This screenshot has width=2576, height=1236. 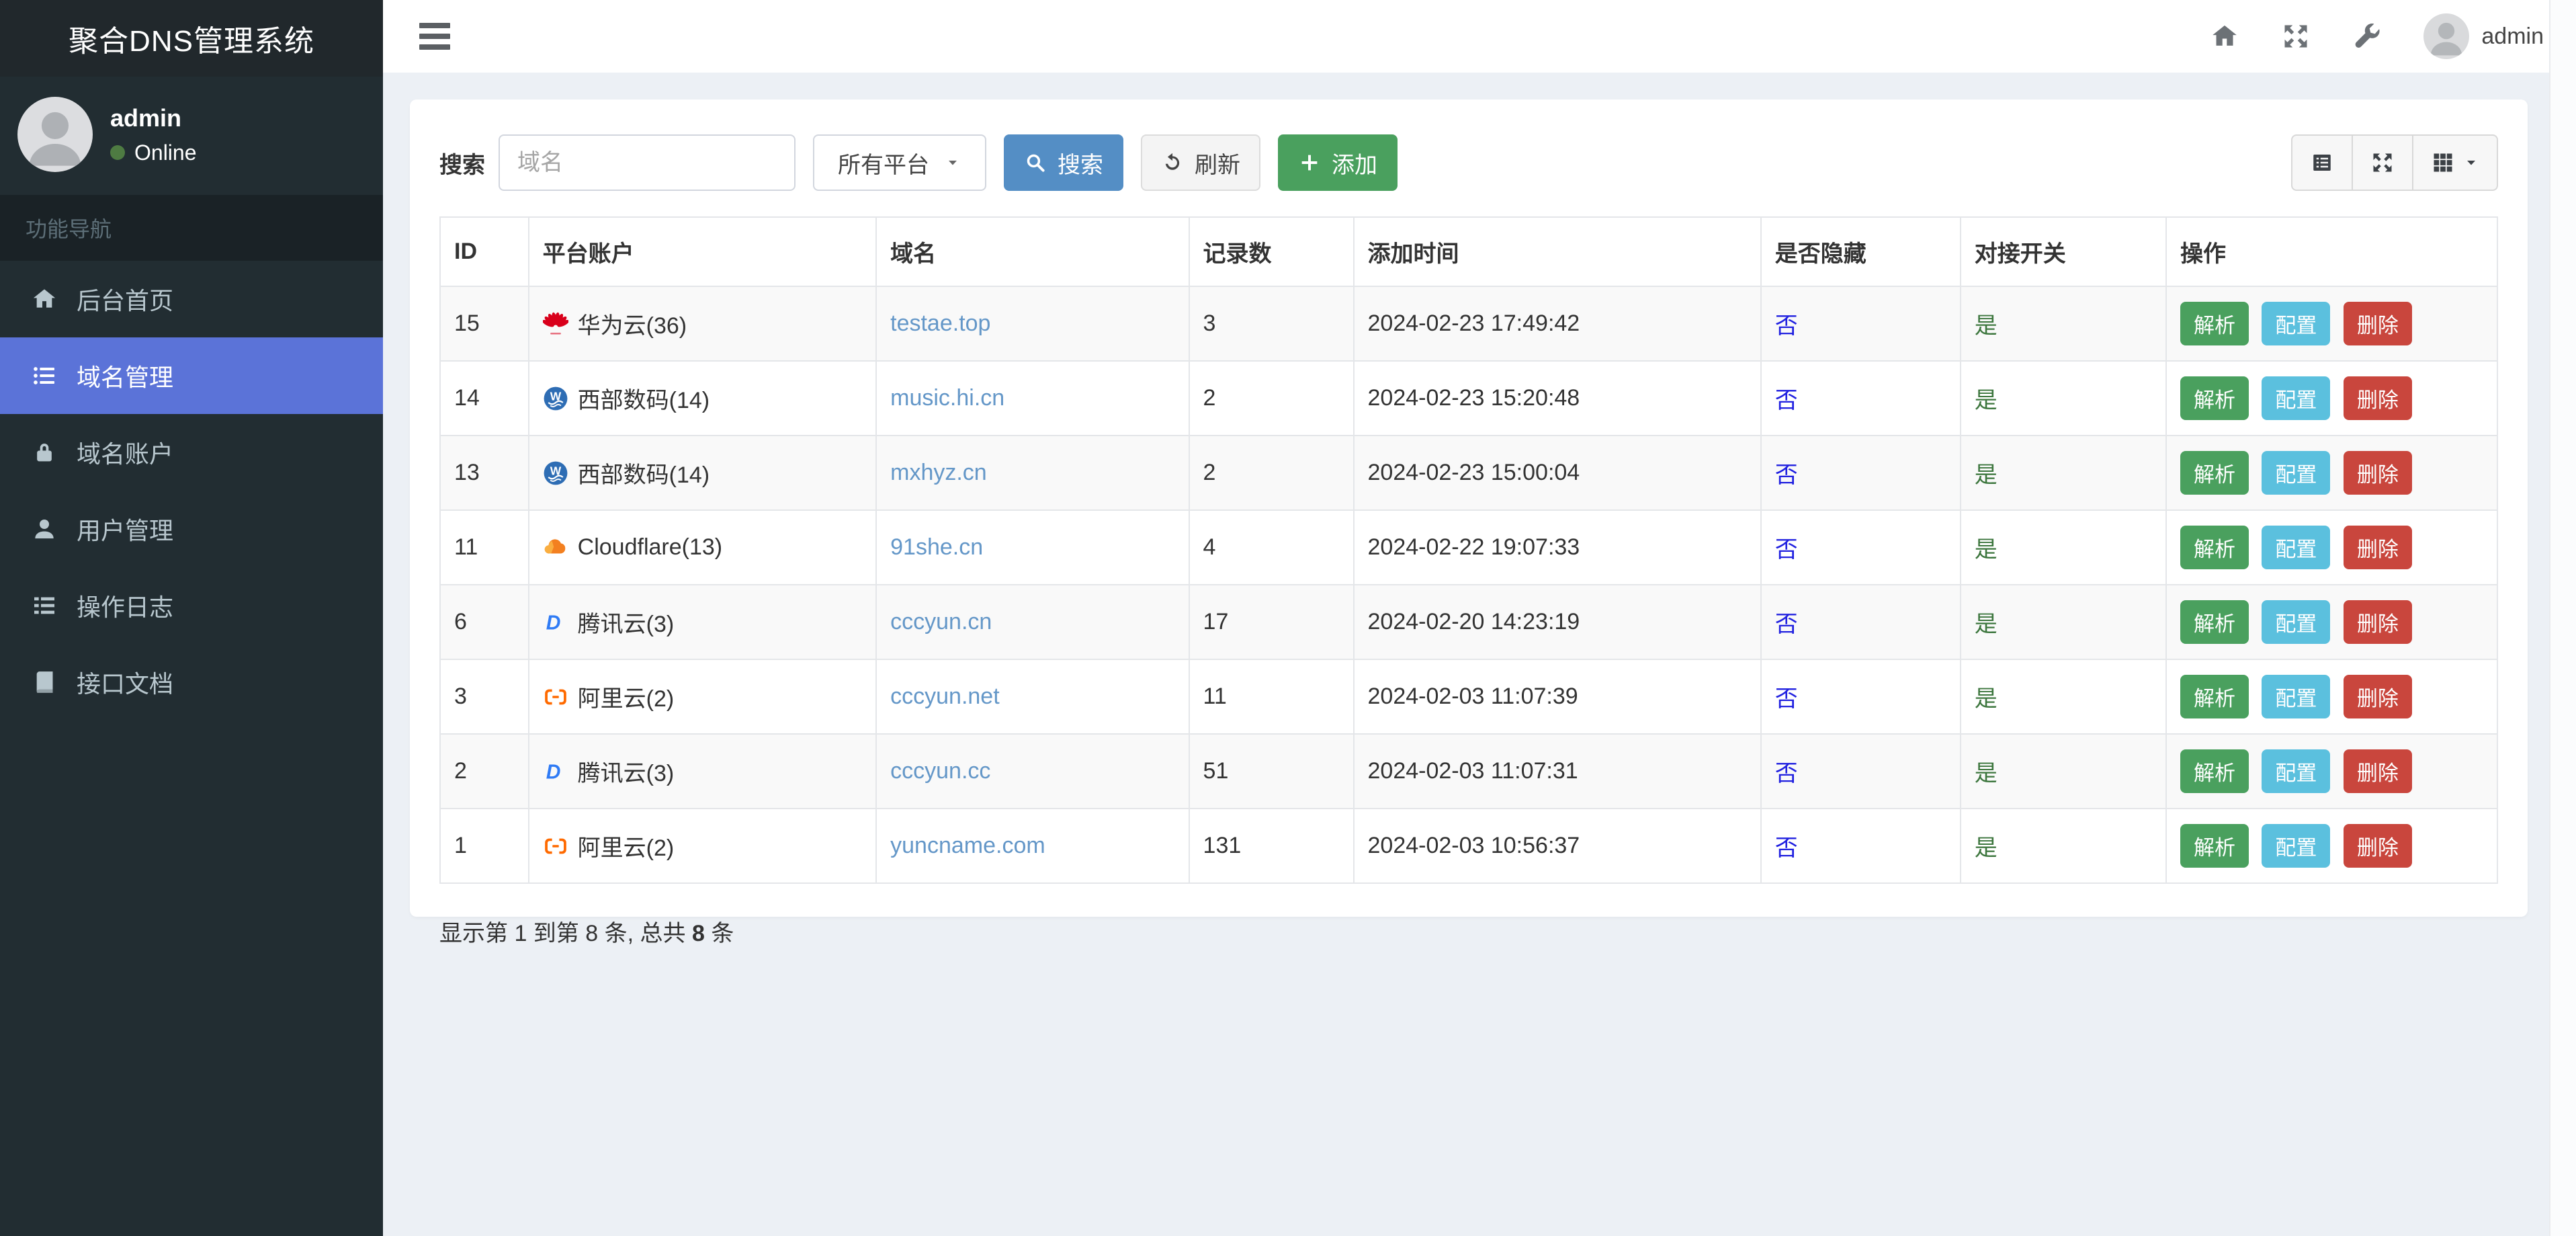 I want to click on cell-record-count: 4, so click(x=1271, y=547).